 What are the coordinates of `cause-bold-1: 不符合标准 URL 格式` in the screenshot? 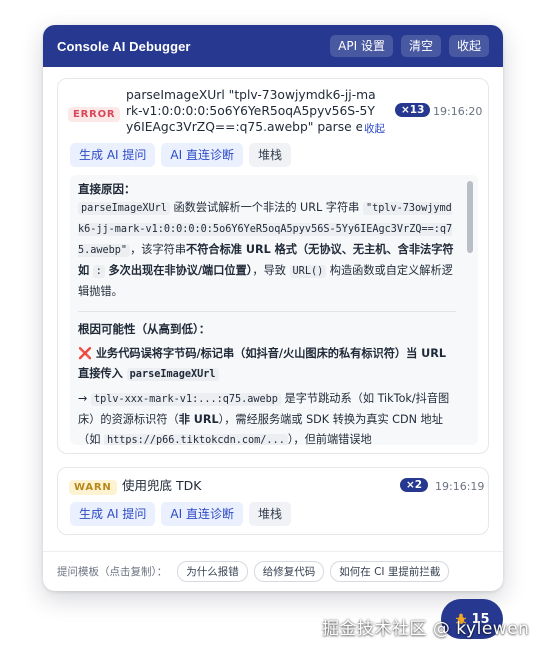 It's located at (241, 249).